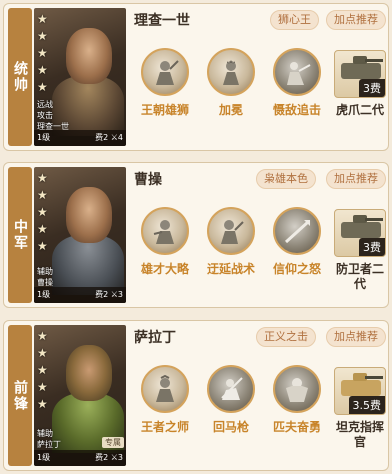  I want to click on tank-icon: 3.5费, so click(360, 391).